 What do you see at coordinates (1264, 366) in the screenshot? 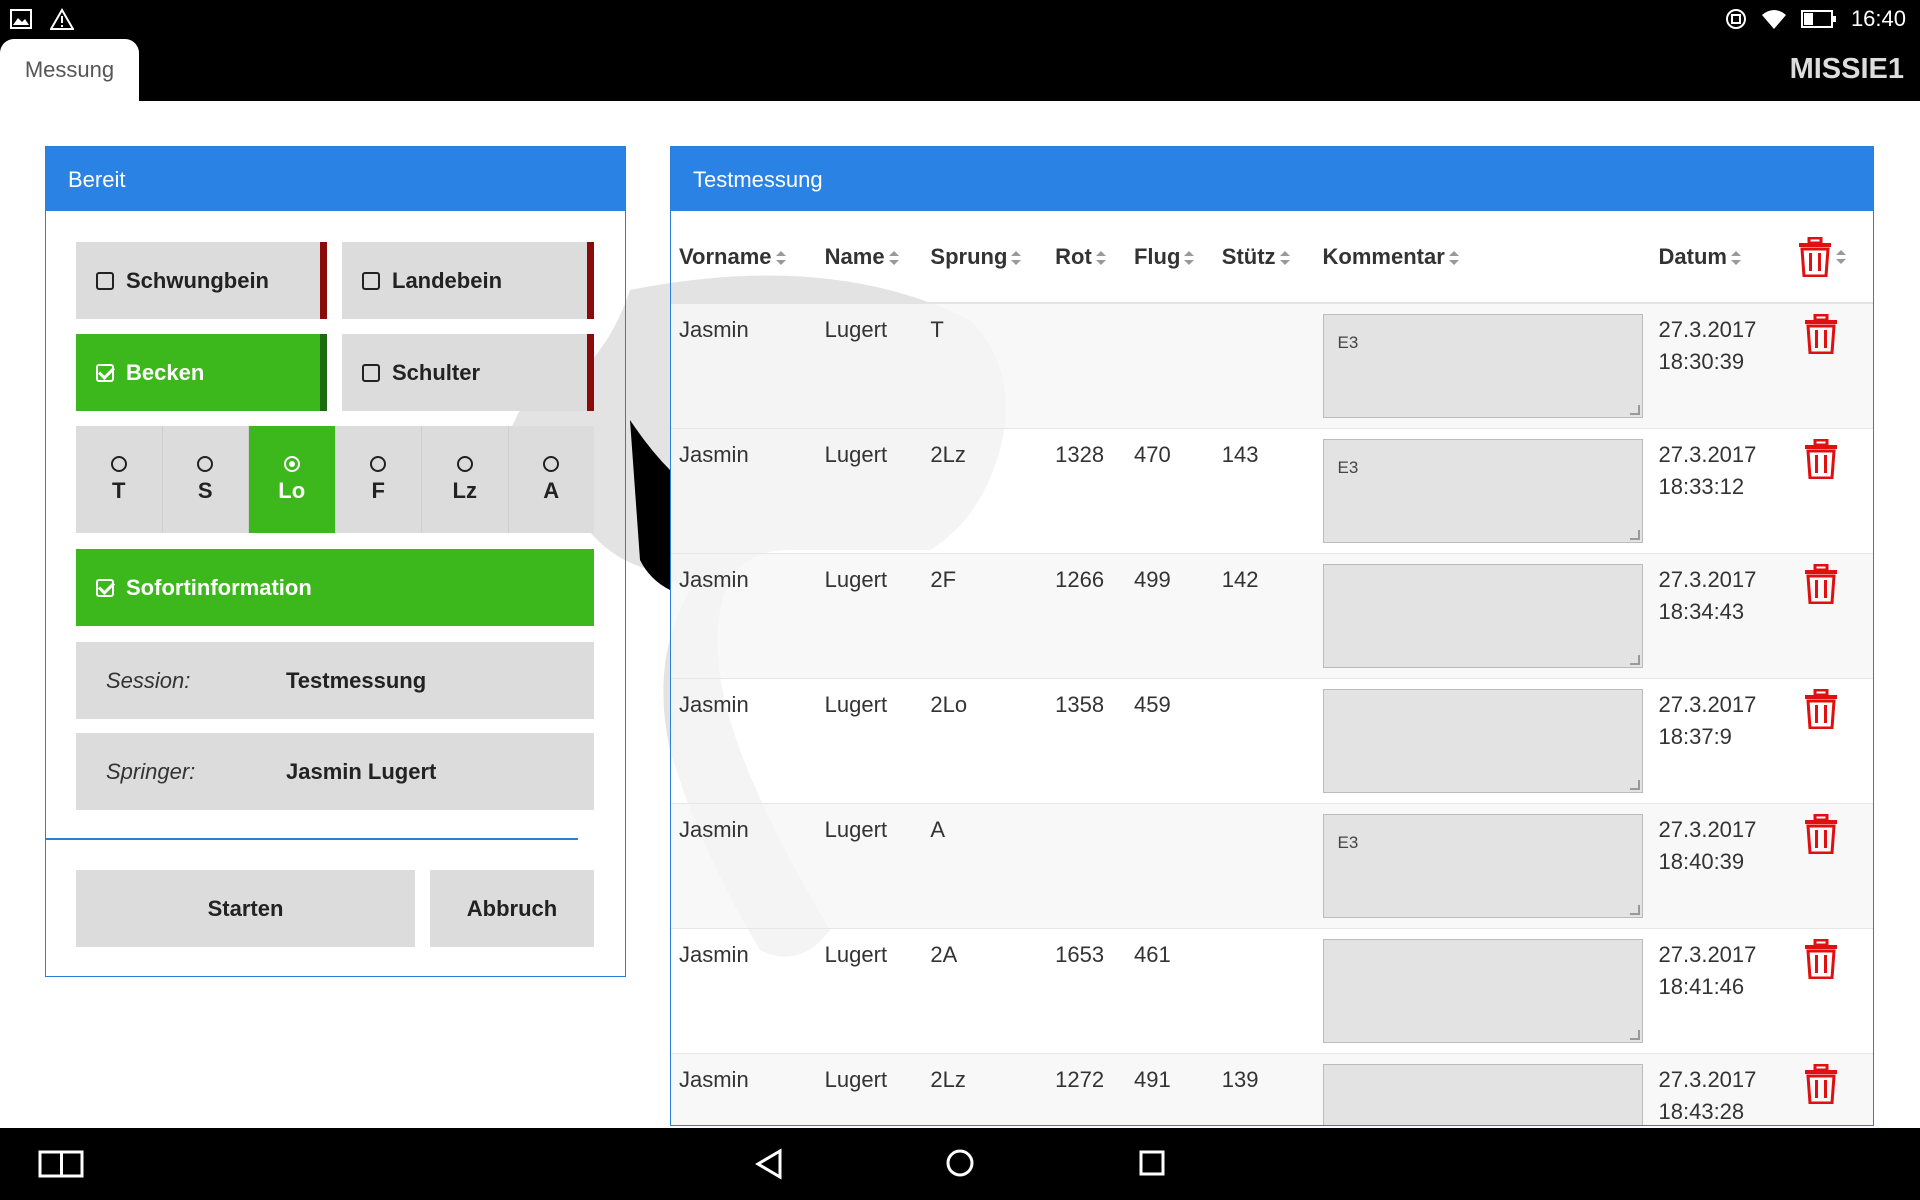
I see `cell-stuetz` at bounding box center [1264, 366].